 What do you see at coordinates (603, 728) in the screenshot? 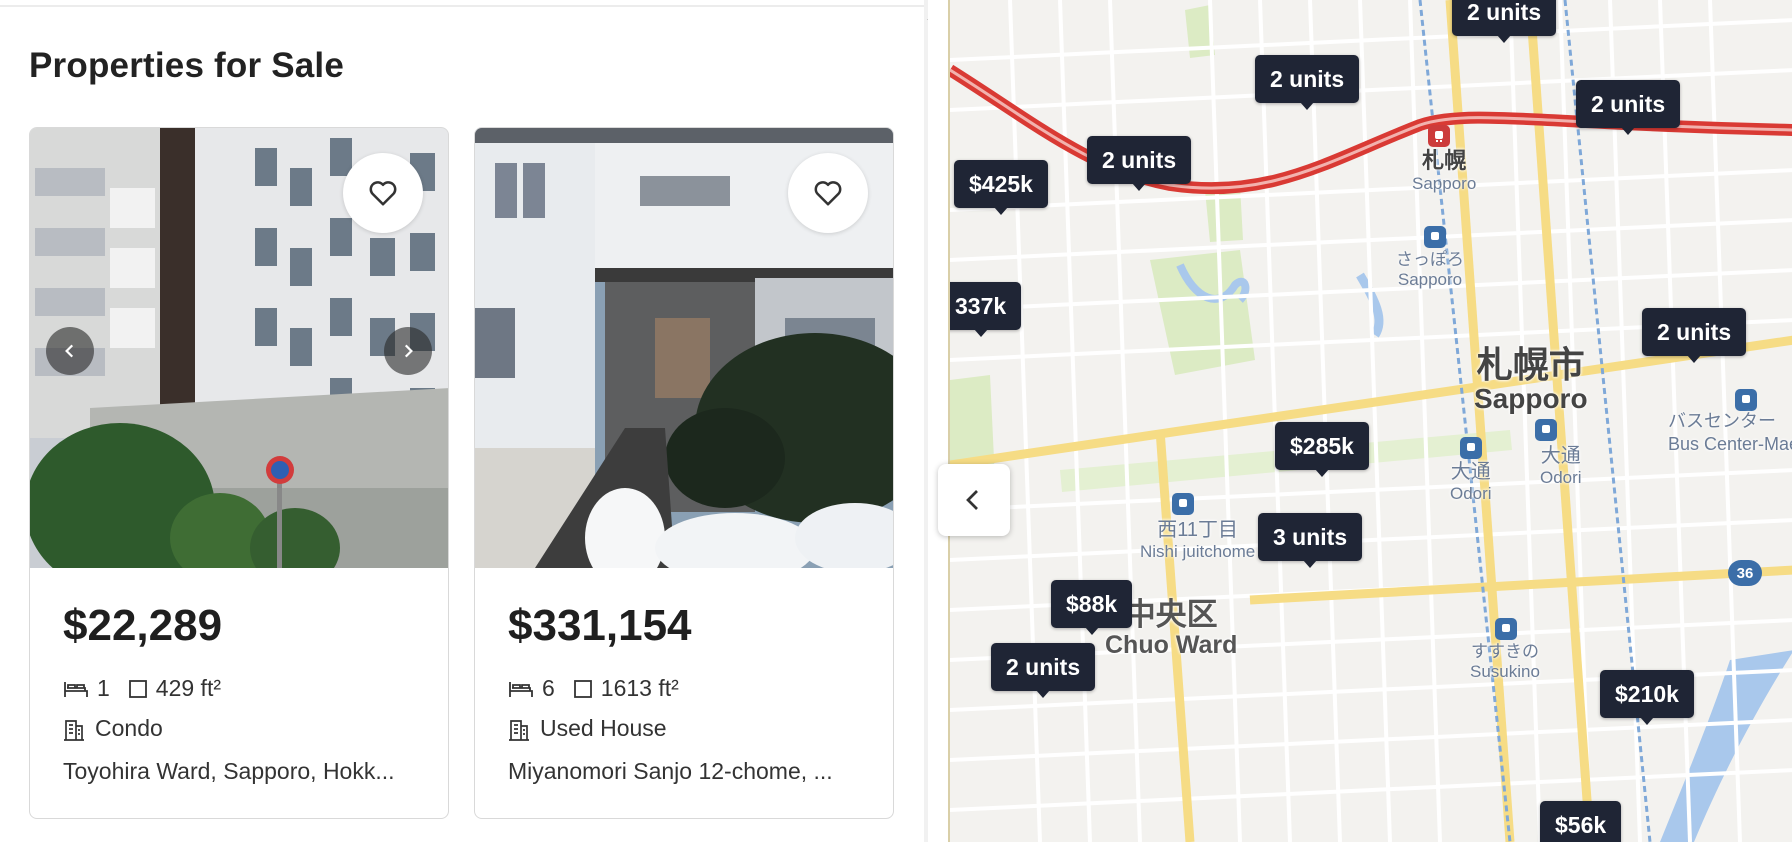
I see `property-type-label: Used House` at bounding box center [603, 728].